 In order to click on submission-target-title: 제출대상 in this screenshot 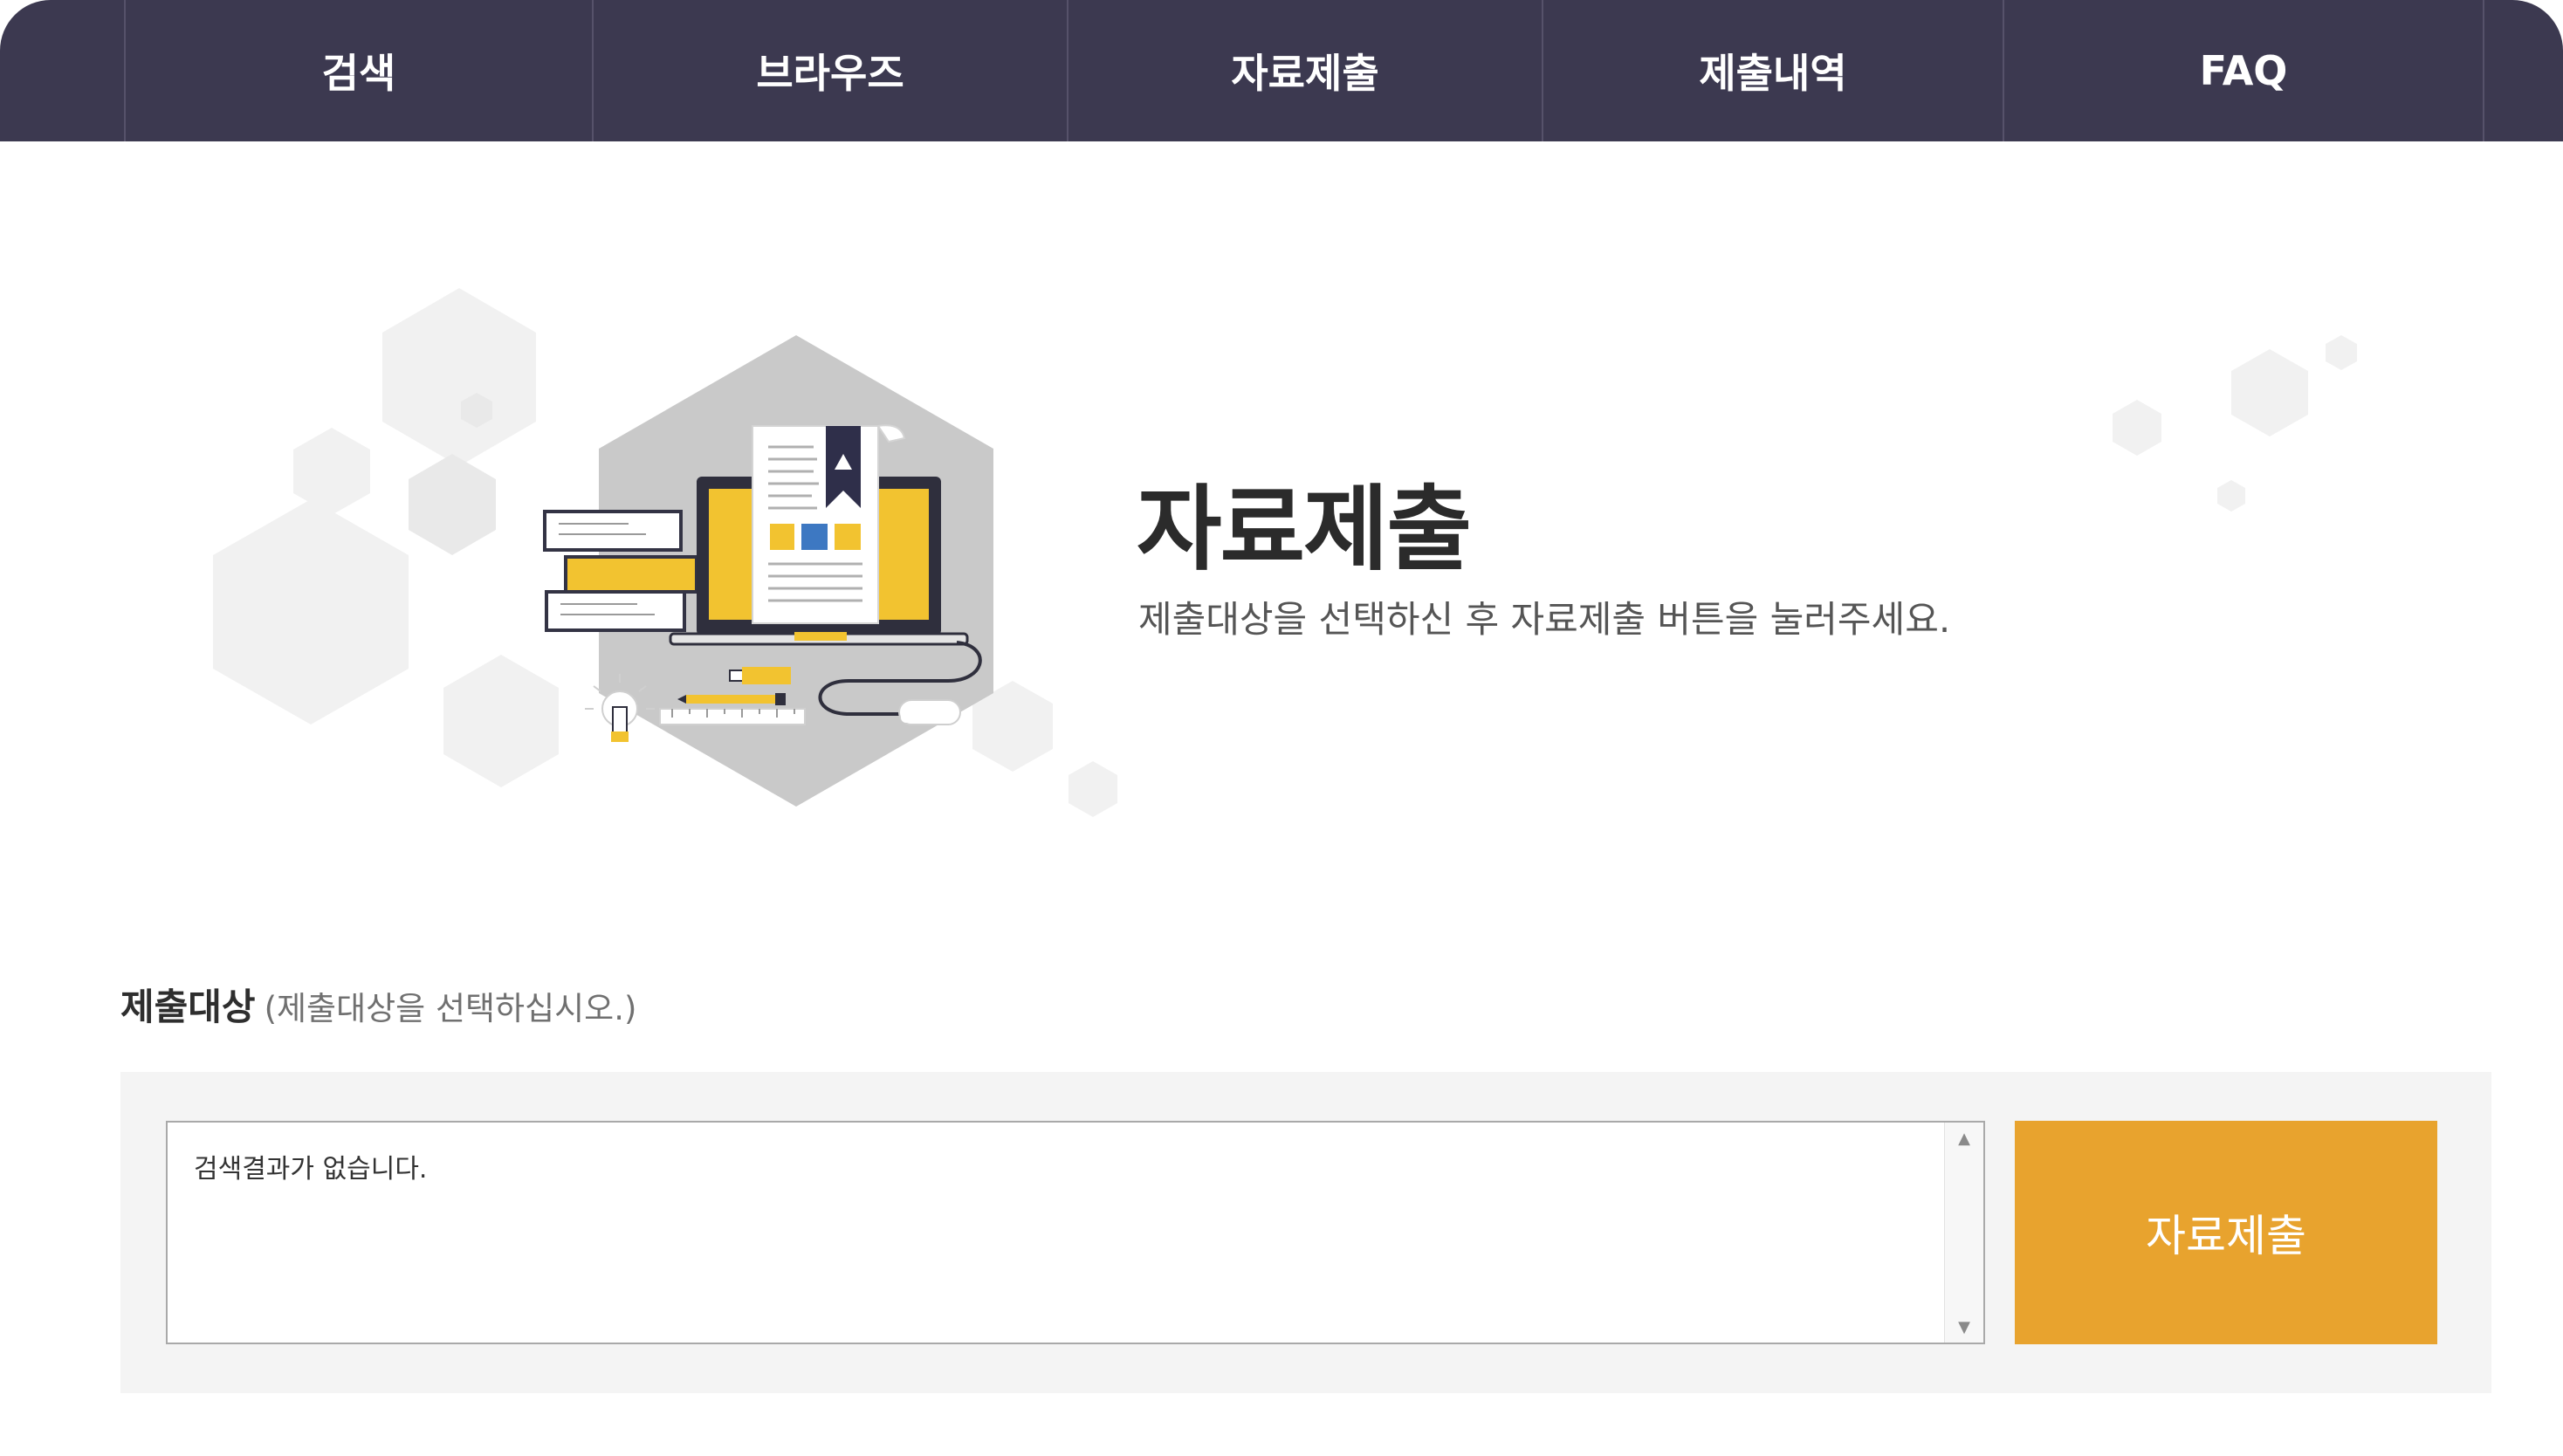, I will do `click(188, 1007)`.